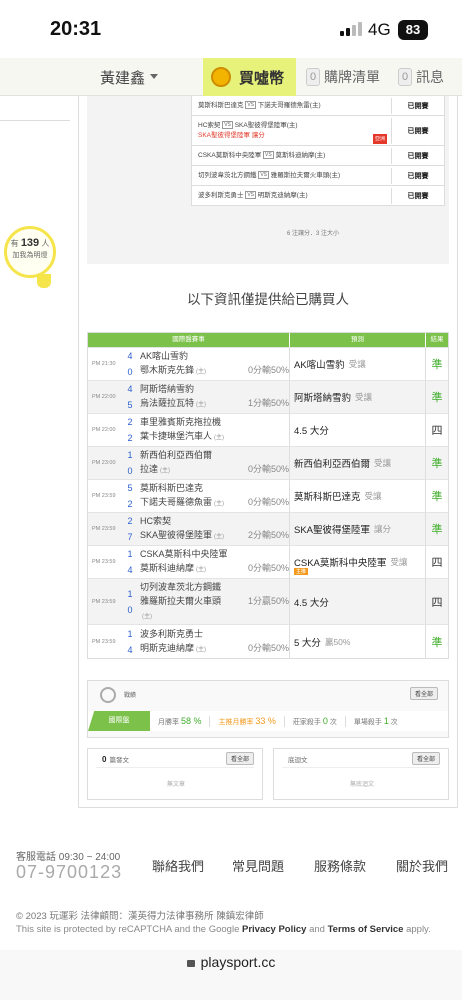 This screenshot has width=462, height=1000. What do you see at coordinates (140, 916) in the screenshot?
I see `copyright: © 2023 玩運彩 法律顧問：漢英得力法律事務所 陳鎮宏律師` at bounding box center [140, 916].